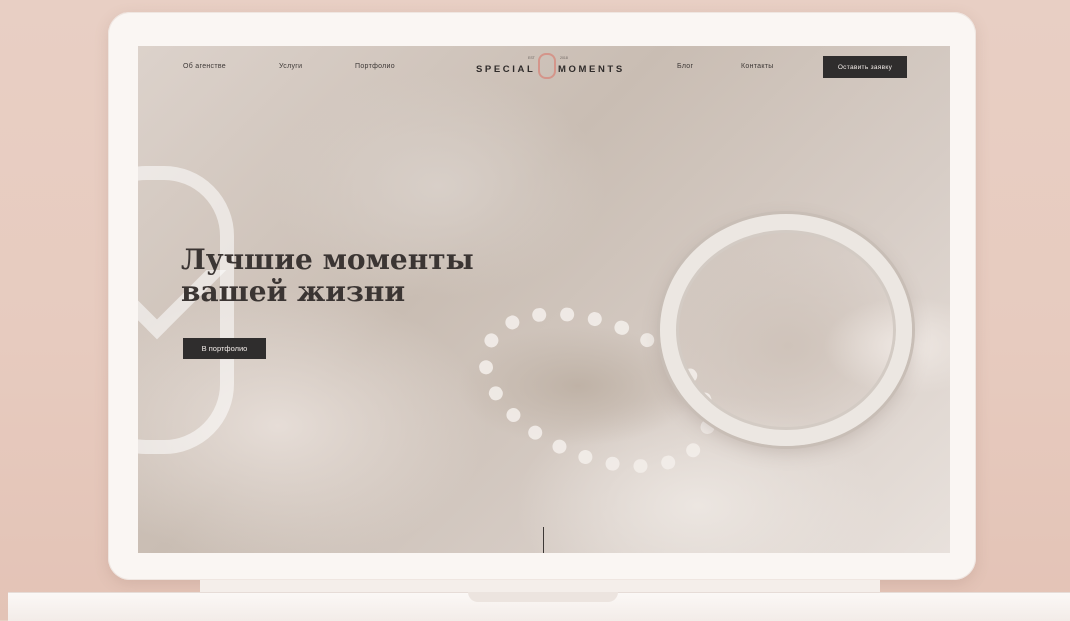 The width and height of the screenshot is (1070, 621). What do you see at coordinates (685, 66) in the screenshot?
I see `nav-item-blog: Блог` at bounding box center [685, 66].